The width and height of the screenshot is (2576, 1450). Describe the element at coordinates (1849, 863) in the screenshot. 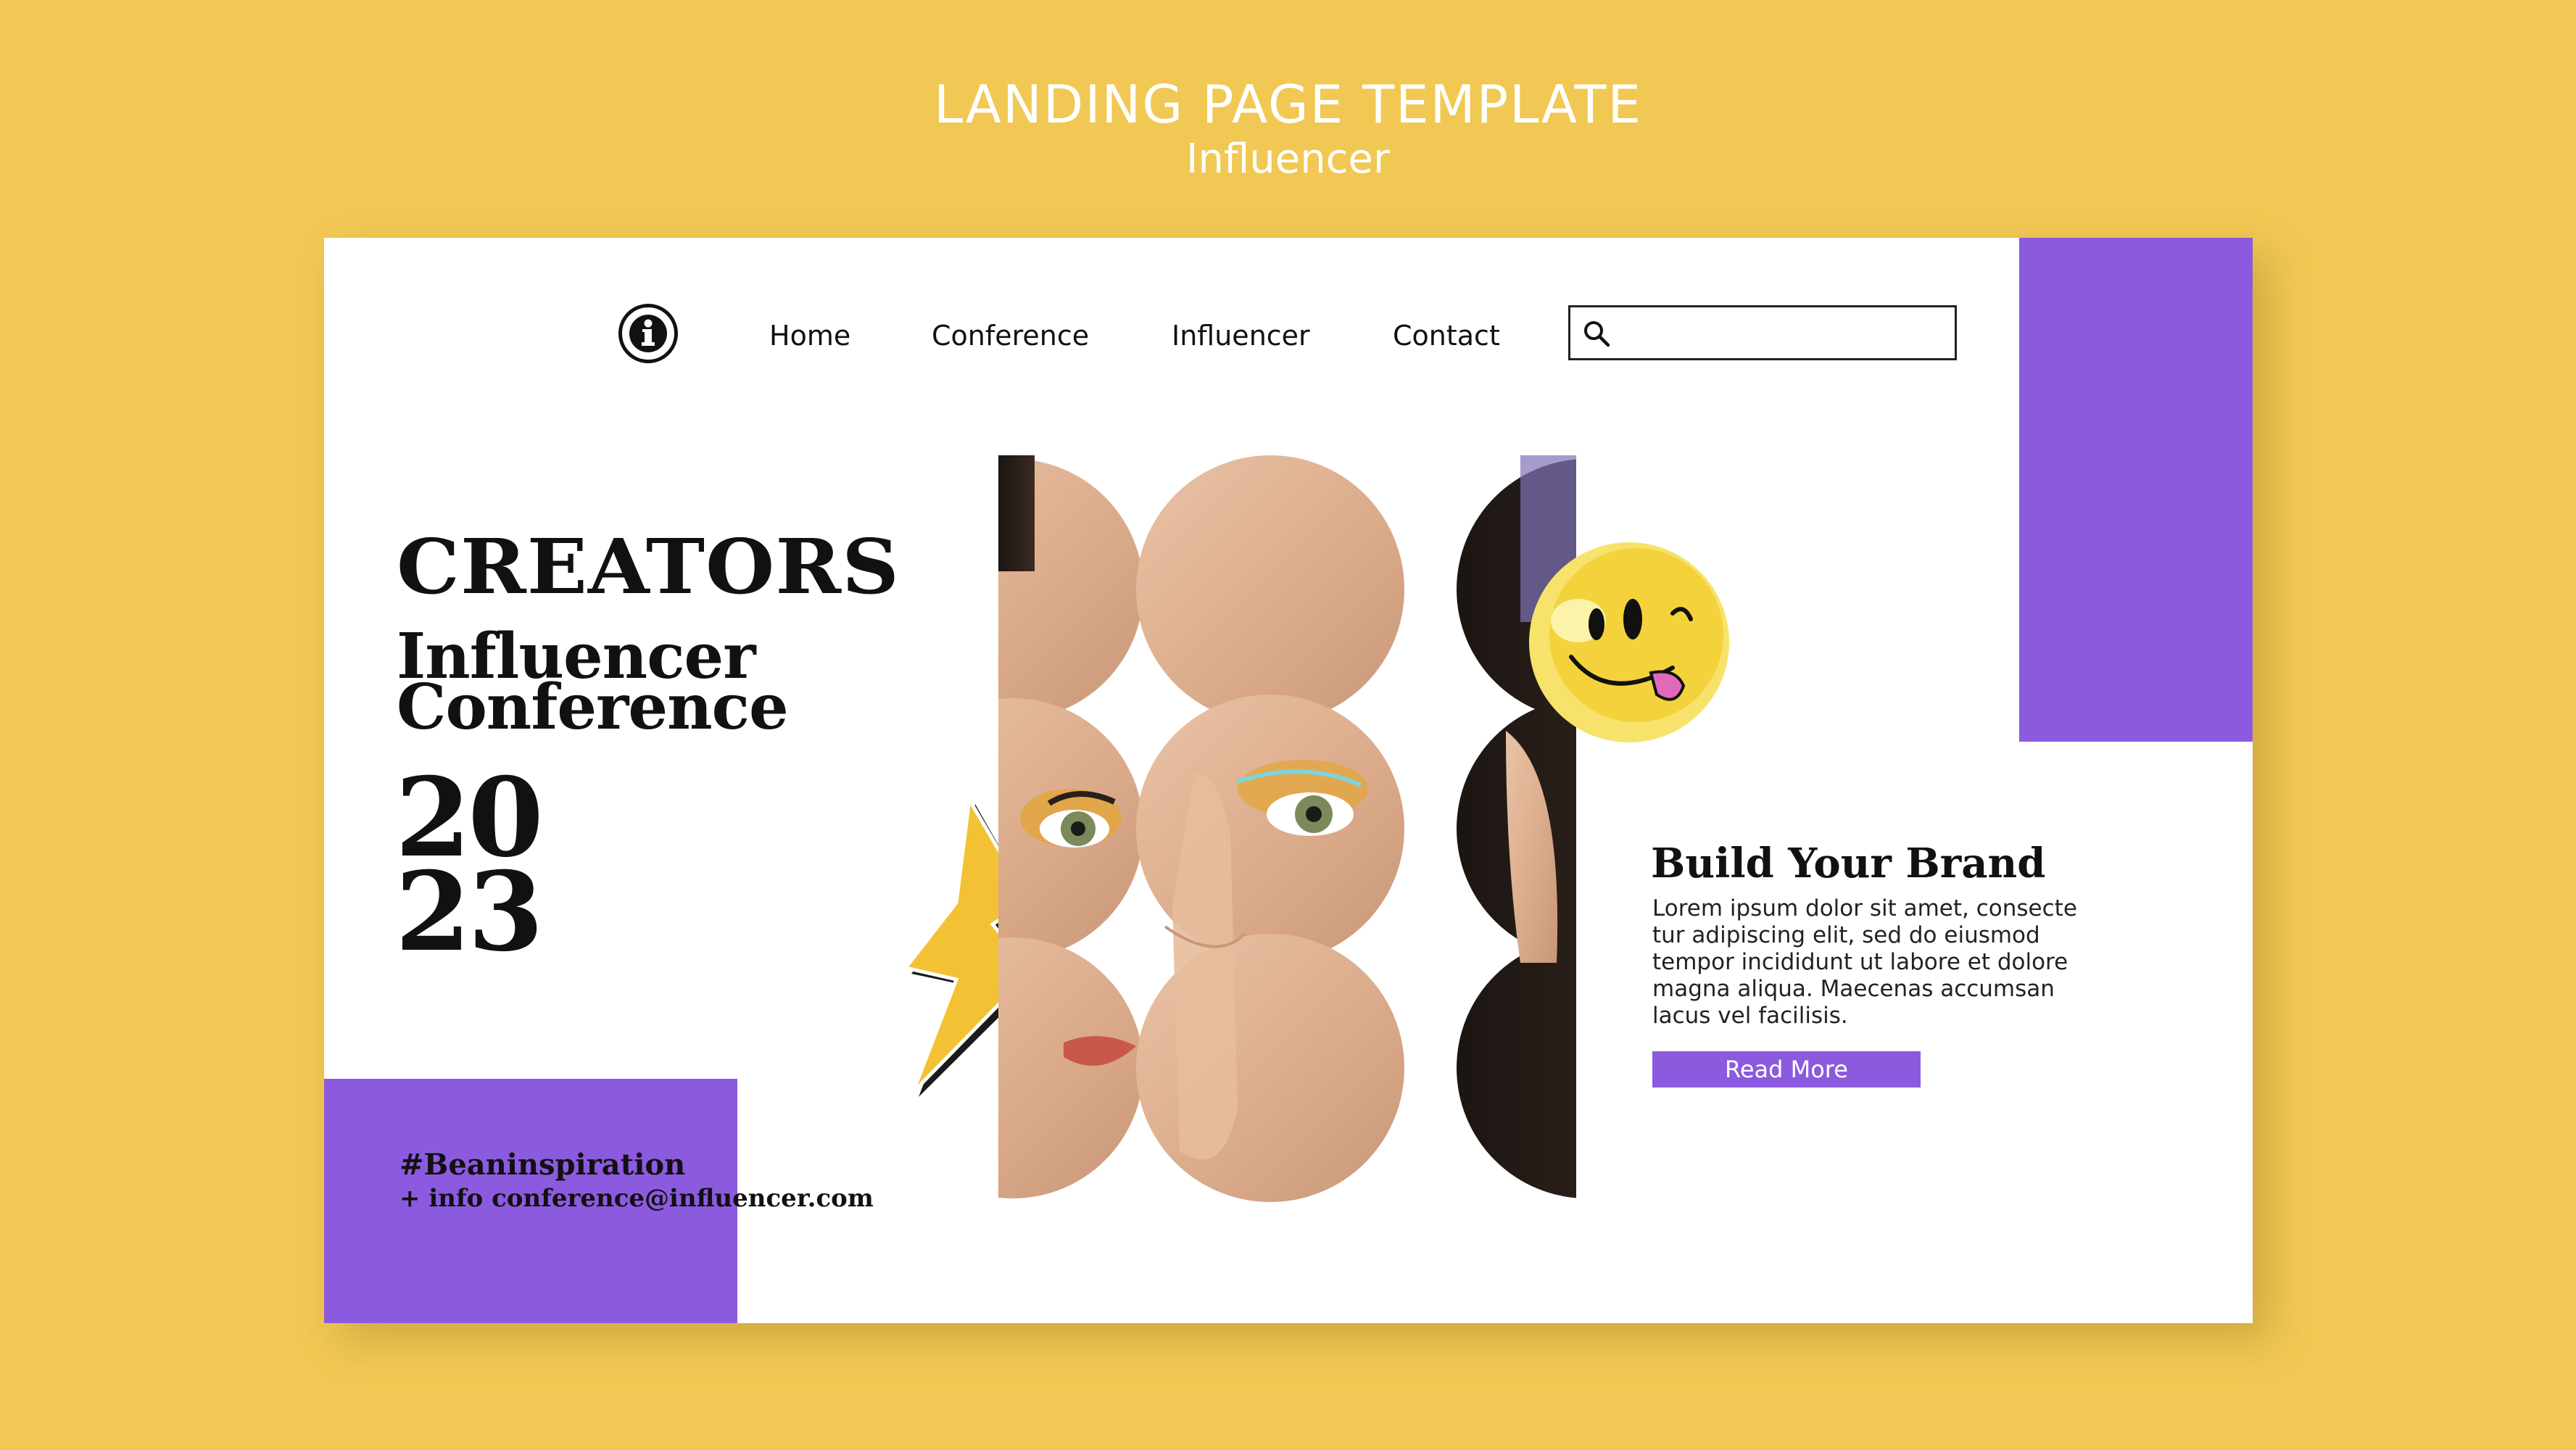

I see `brand-heading: Build Your Brand` at that location.